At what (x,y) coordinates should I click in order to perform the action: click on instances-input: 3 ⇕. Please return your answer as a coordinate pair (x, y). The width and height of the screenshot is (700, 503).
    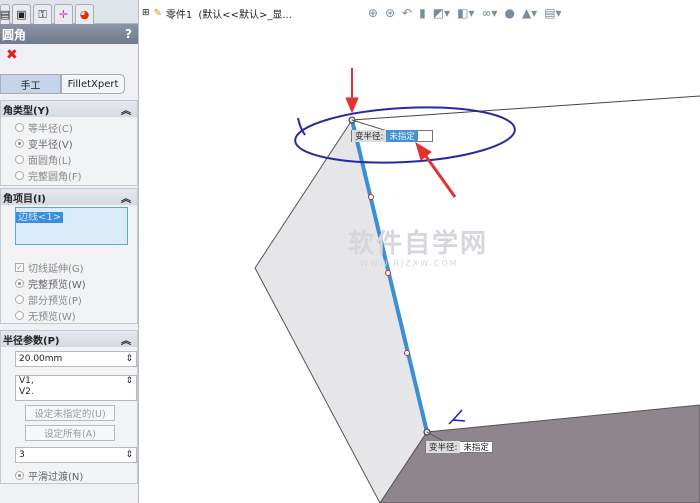
    Looking at the image, I should click on (76, 455).